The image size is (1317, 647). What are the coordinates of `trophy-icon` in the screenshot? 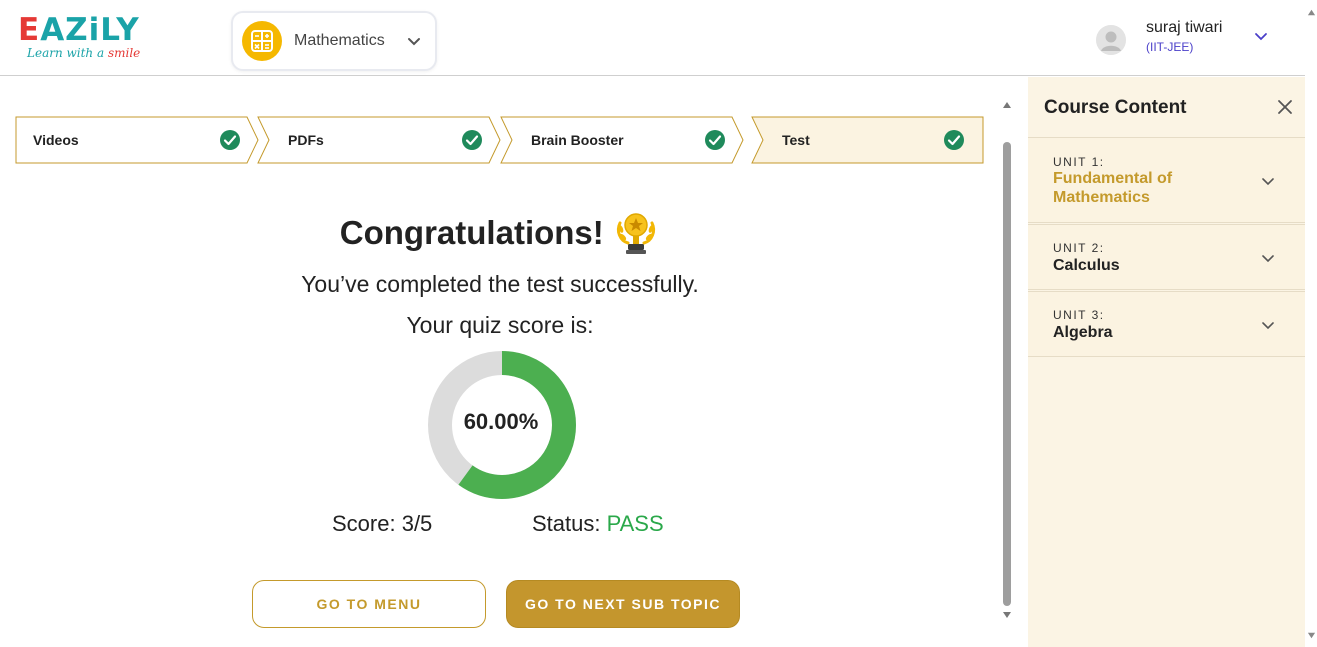 It's located at (636, 233).